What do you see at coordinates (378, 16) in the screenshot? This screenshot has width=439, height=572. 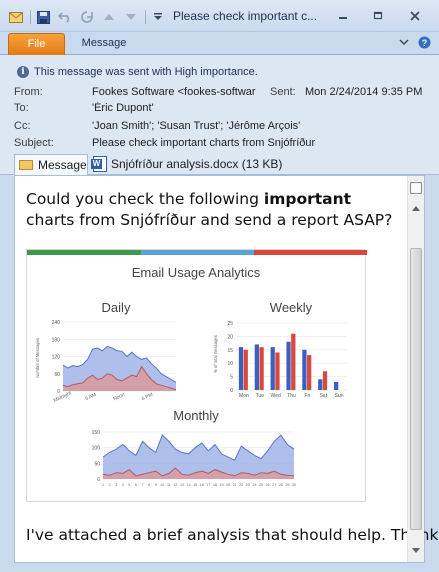 I see `restore-icon` at bounding box center [378, 16].